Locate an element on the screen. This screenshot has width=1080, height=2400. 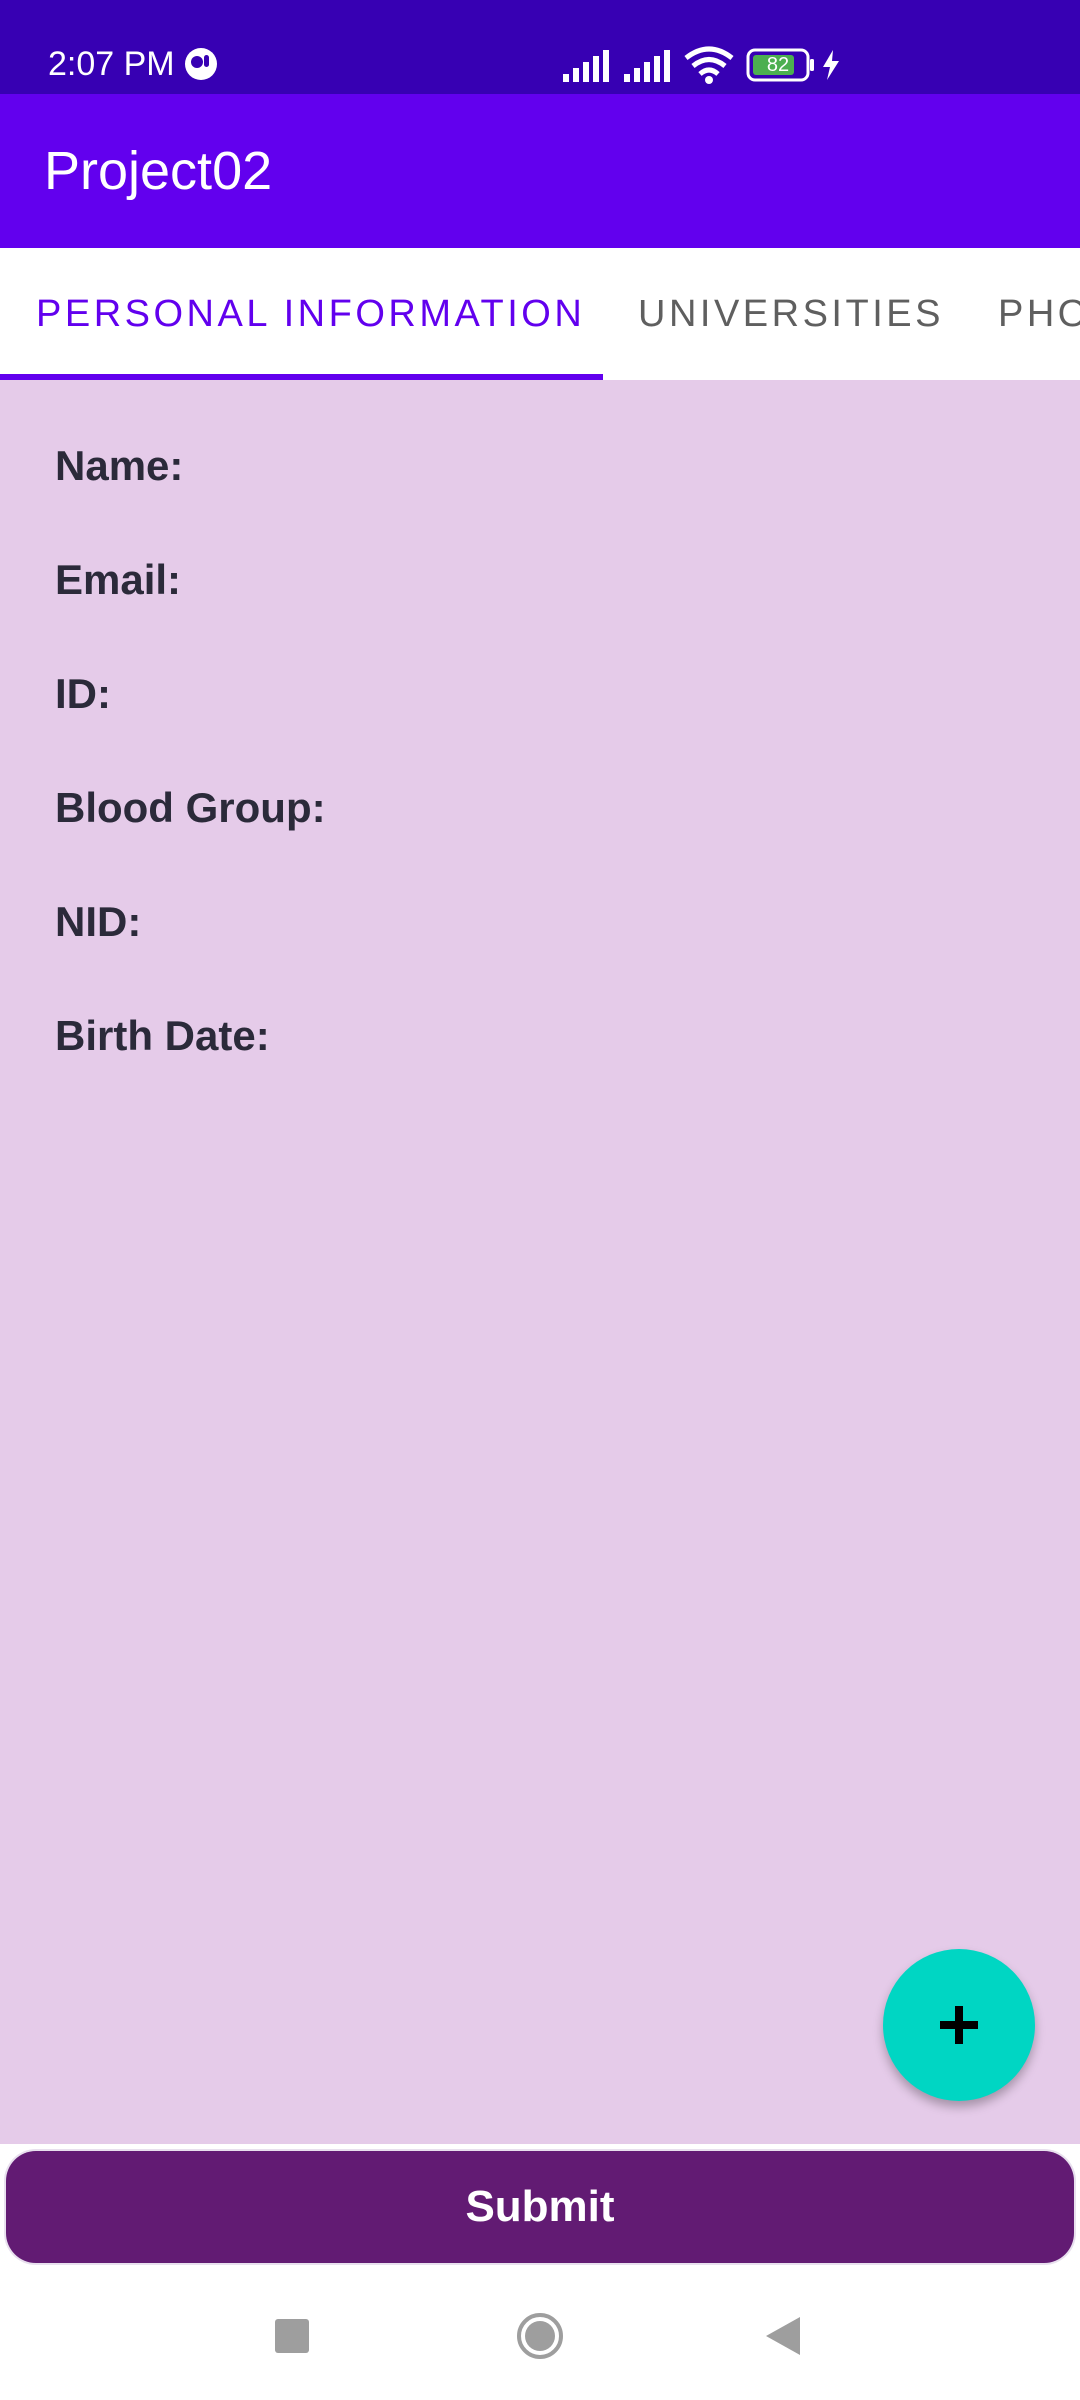
tab-label: PHO is located at coordinates (1039, 313).